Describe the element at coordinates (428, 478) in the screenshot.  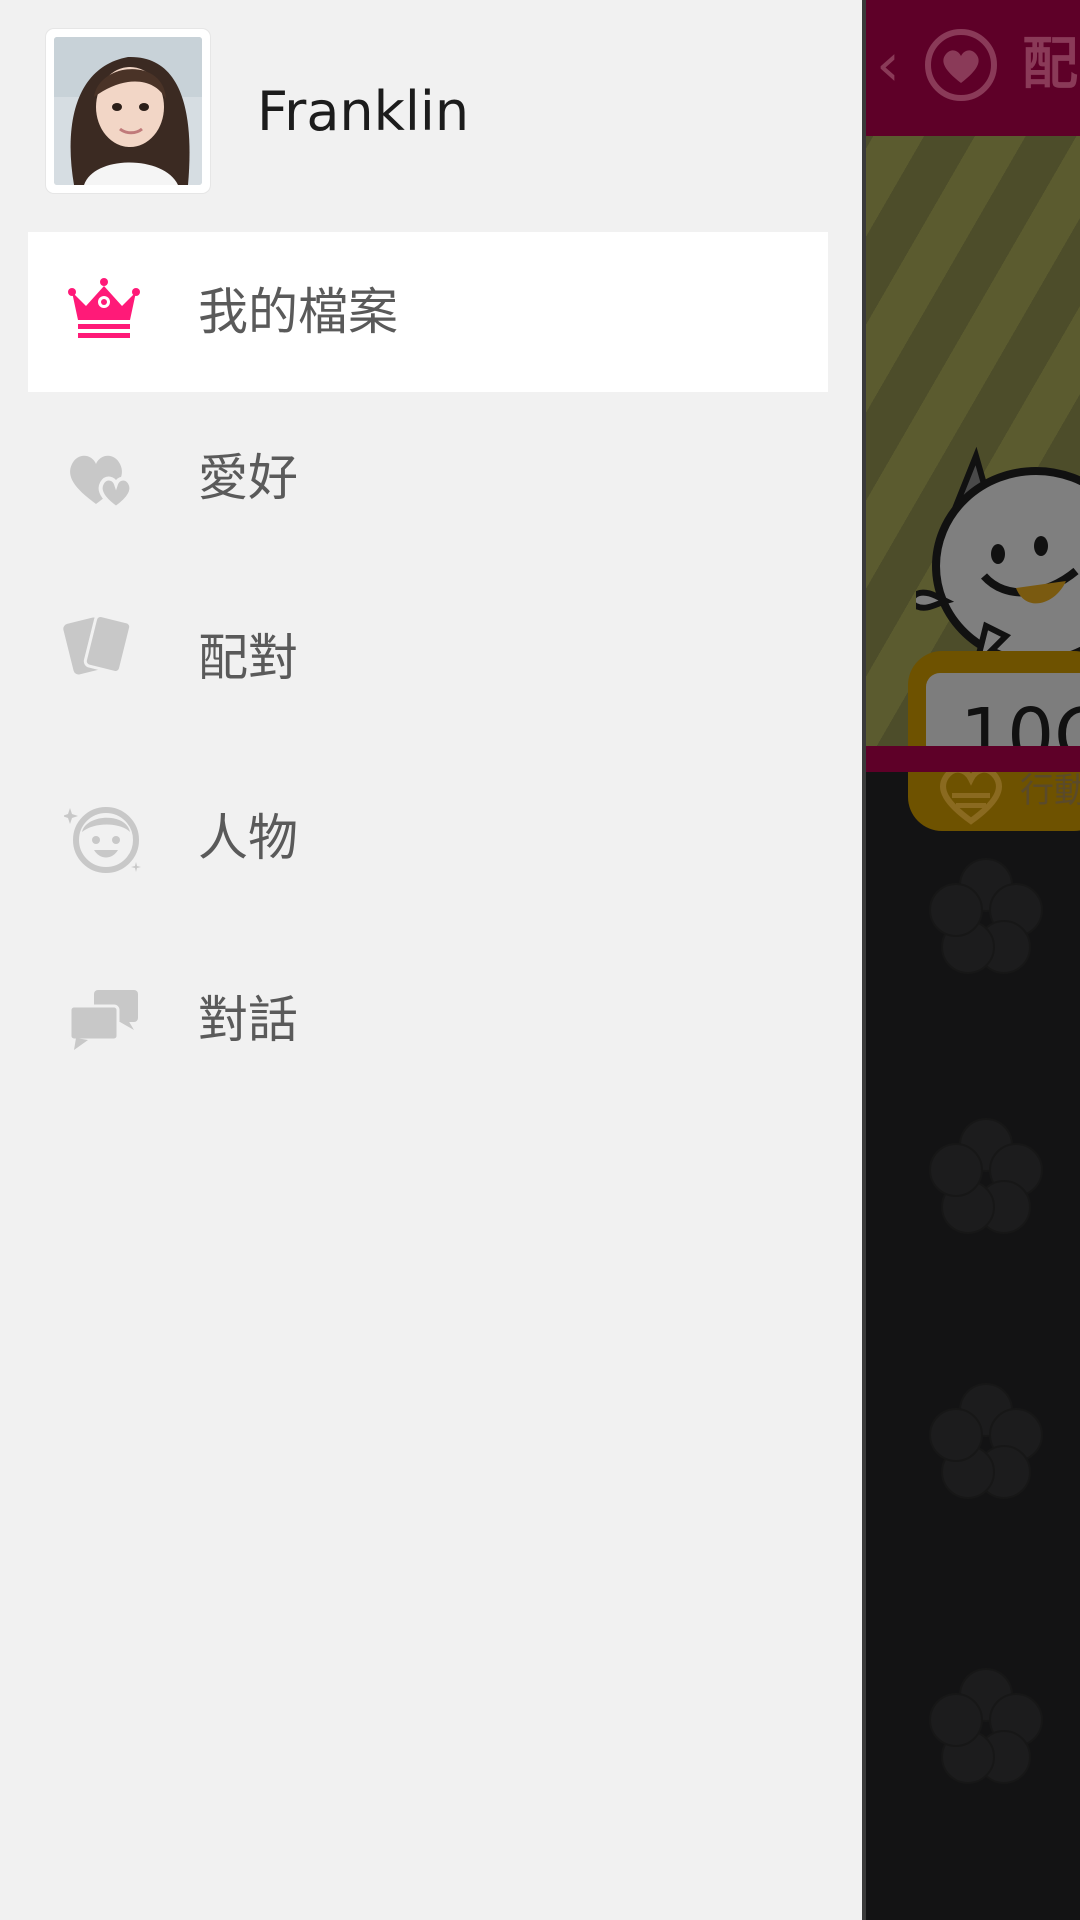
I see `menu-item-hobbies: 愛好` at that location.